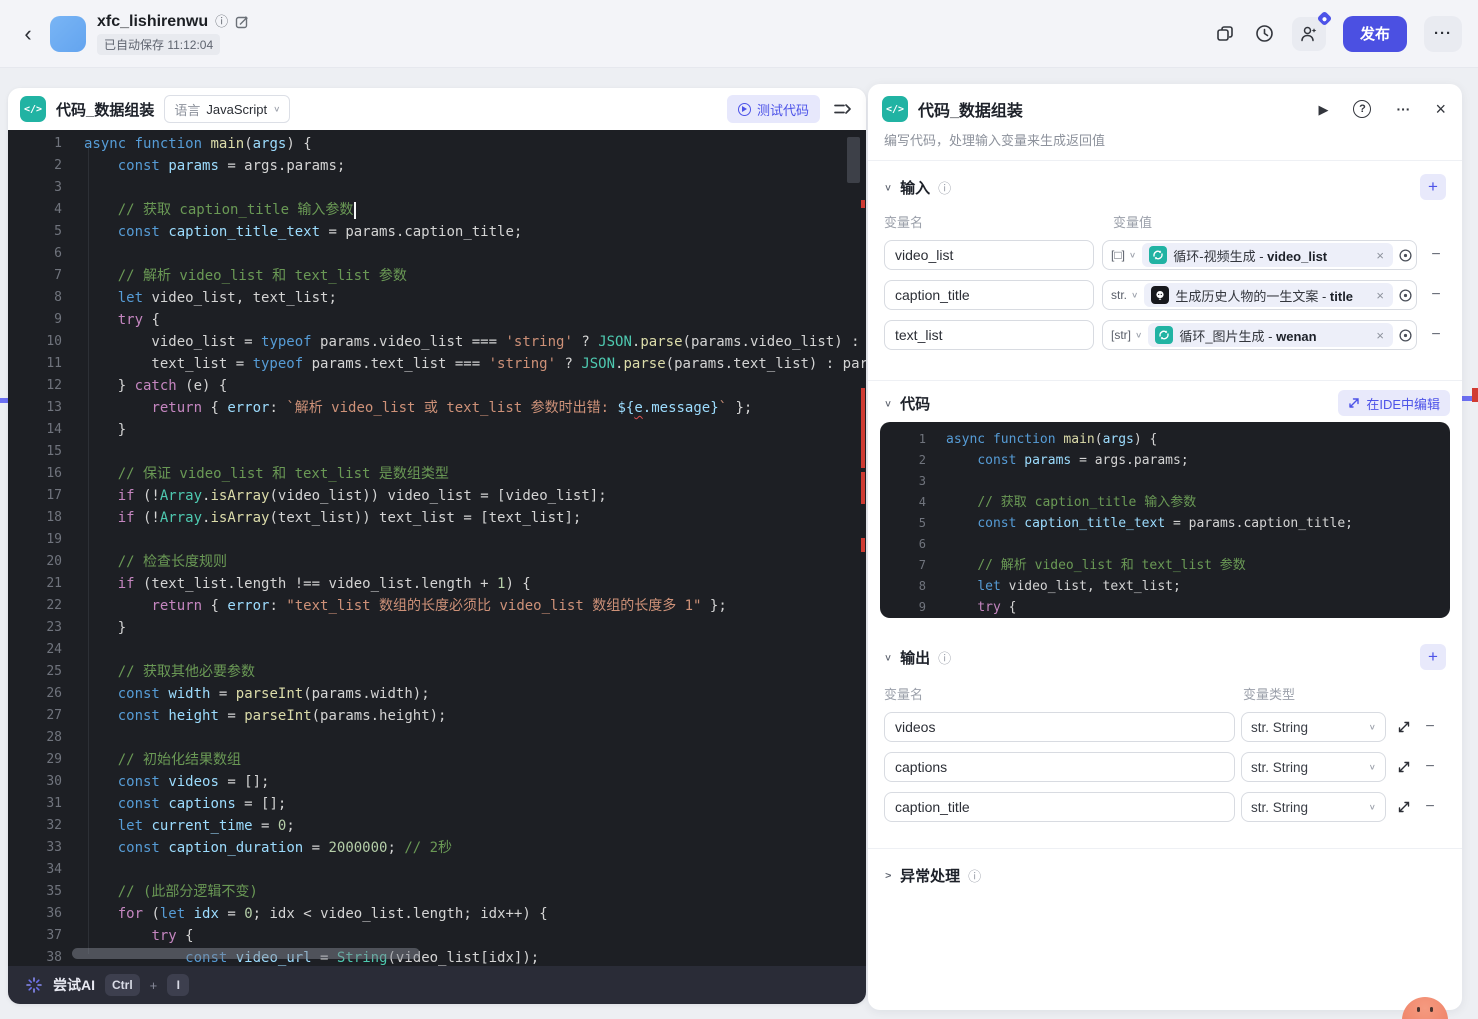  What do you see at coordinates (917, 187) in the screenshot?
I see `input-section-header: ∨ 输入 ⓘ` at bounding box center [917, 187].